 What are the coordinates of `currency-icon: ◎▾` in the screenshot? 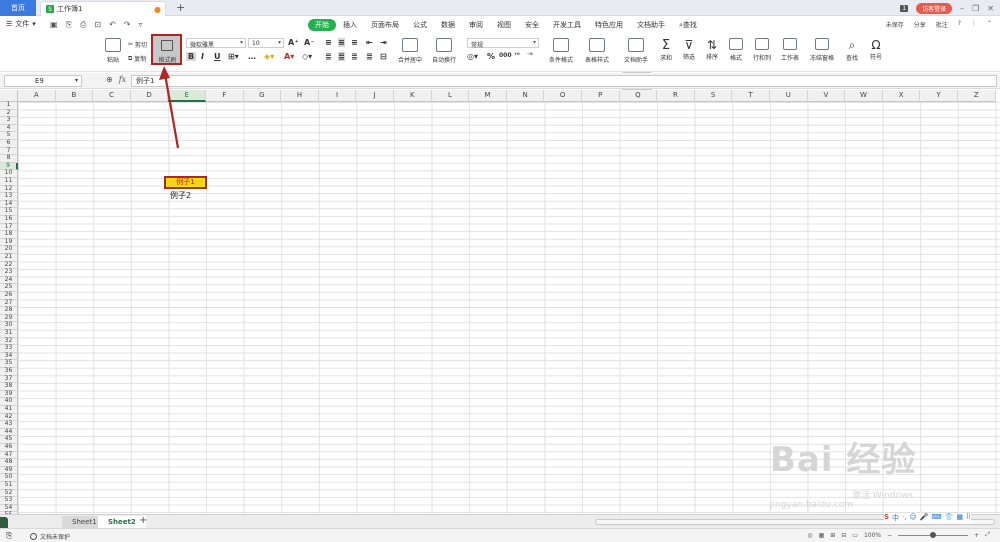 It's located at (472, 56).